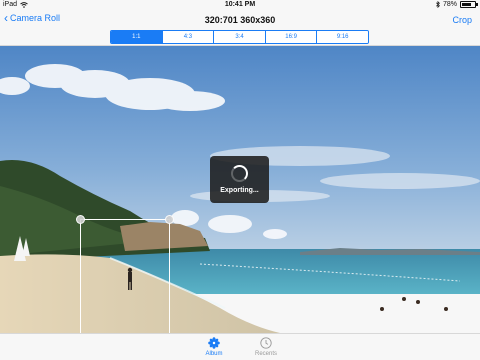 This screenshot has height=360, width=480. I want to click on battery-percent: 78%, so click(449, 4).